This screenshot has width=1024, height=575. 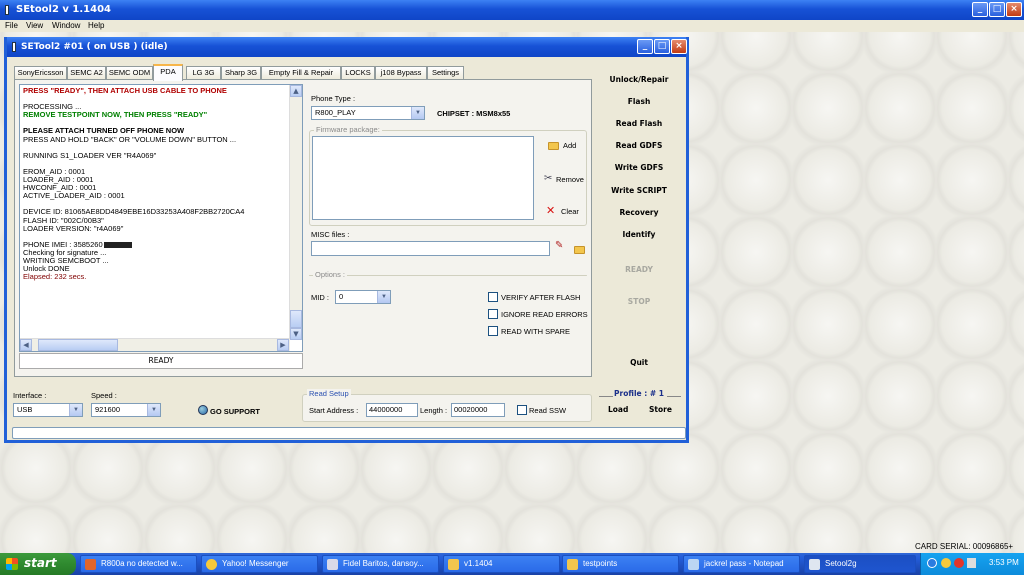 What do you see at coordinates (662, 46) in the screenshot?
I see `child-maximize-button: □` at bounding box center [662, 46].